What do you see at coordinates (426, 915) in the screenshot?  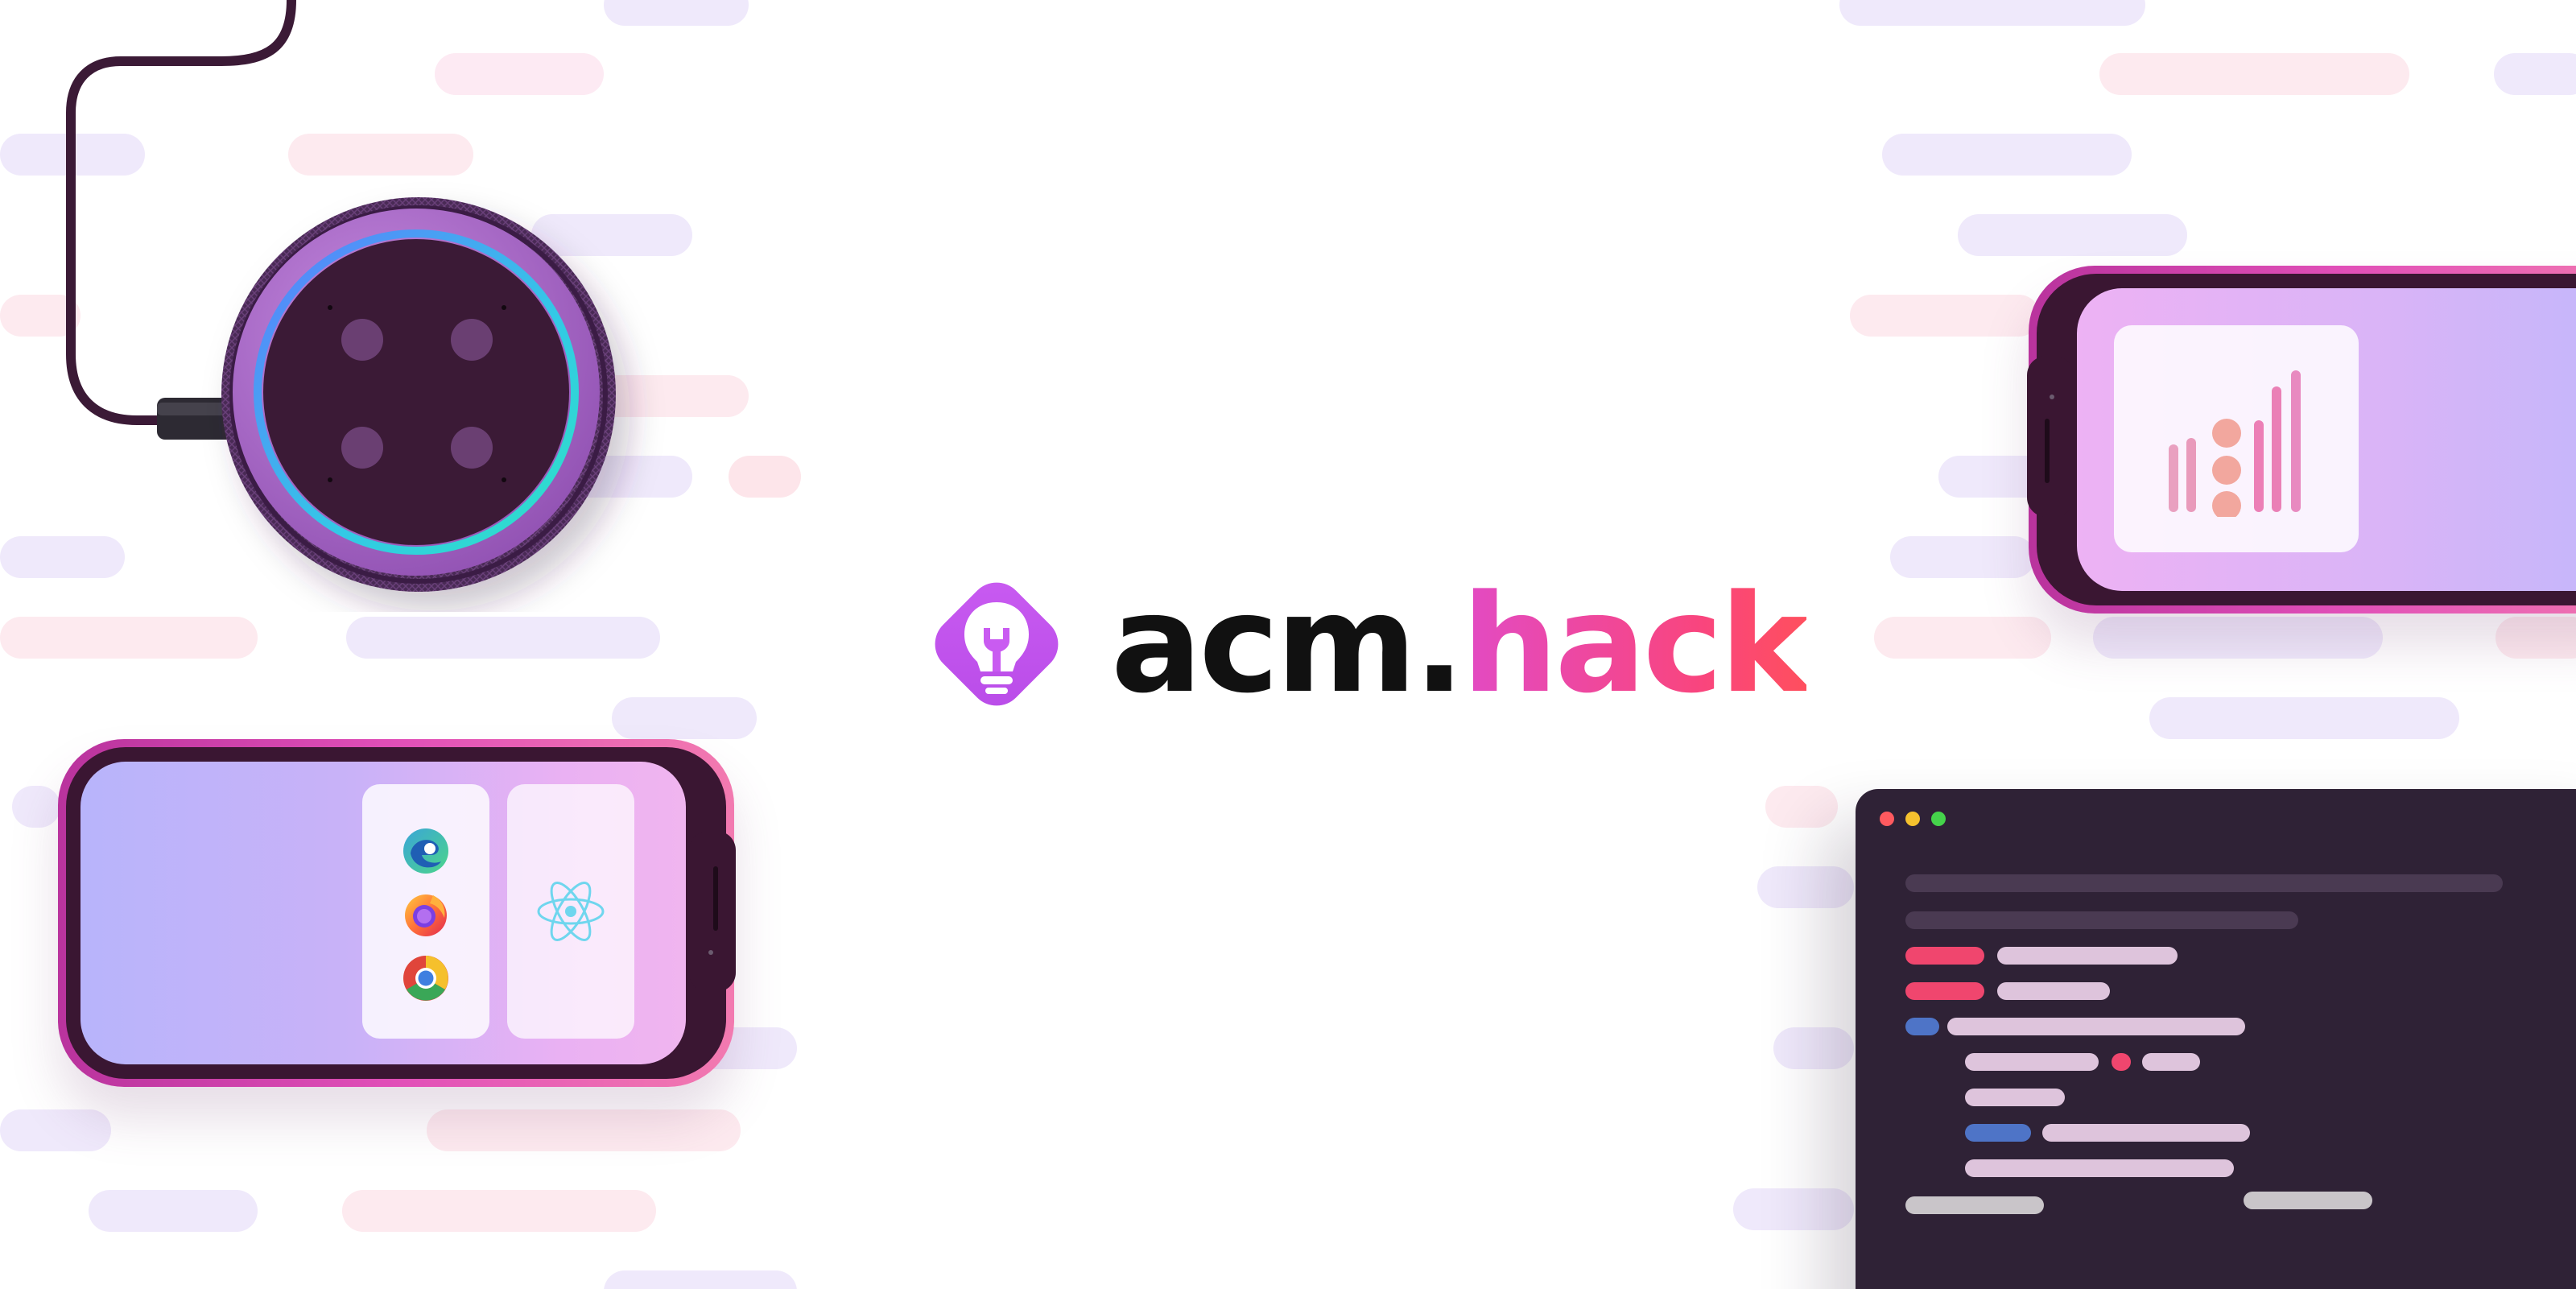 I see `firefox-icon` at bounding box center [426, 915].